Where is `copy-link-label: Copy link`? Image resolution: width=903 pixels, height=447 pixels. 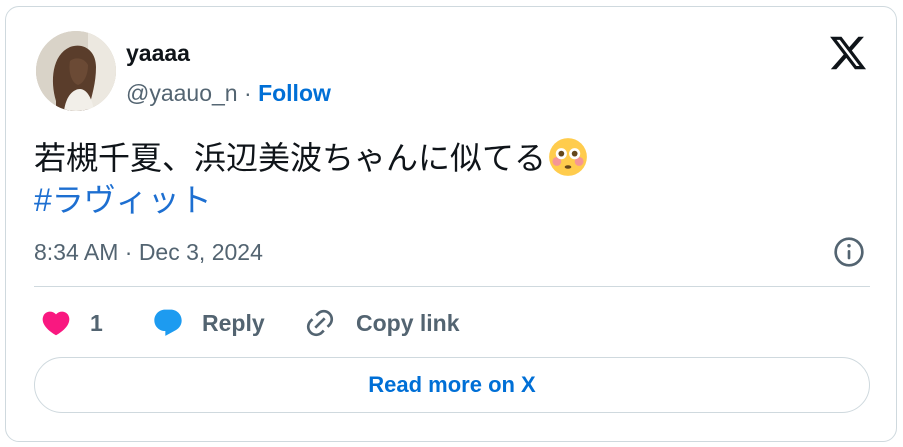
copy-link-label: Copy link is located at coordinates (408, 322).